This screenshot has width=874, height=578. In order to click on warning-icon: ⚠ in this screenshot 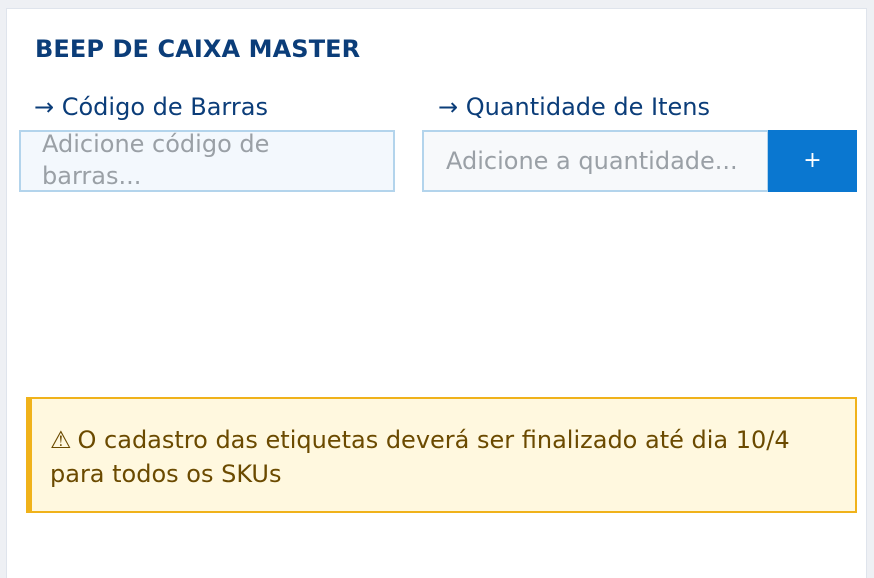, I will do `click(61, 440)`.